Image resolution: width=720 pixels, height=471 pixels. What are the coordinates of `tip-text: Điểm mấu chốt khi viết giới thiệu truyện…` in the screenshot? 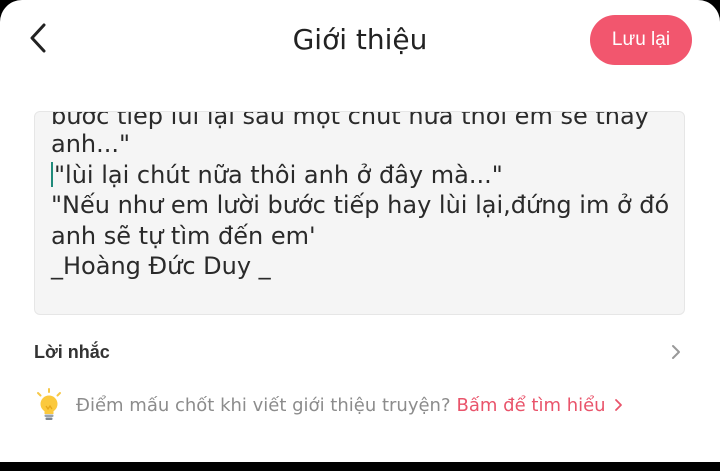 It's located at (263, 405).